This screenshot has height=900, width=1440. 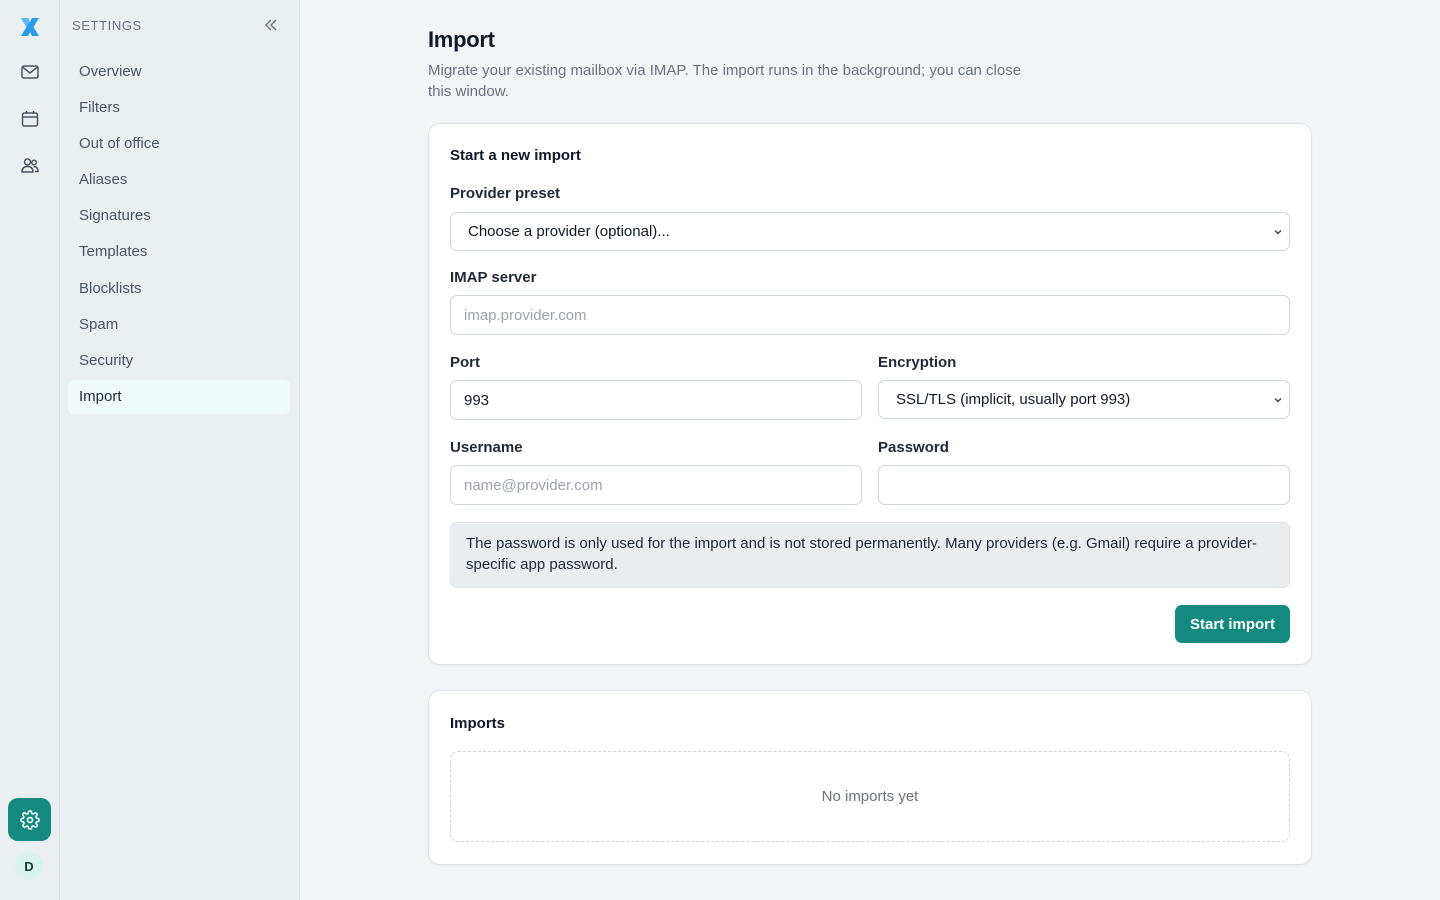 I want to click on username-input: name@provider.com, so click(x=656, y=485).